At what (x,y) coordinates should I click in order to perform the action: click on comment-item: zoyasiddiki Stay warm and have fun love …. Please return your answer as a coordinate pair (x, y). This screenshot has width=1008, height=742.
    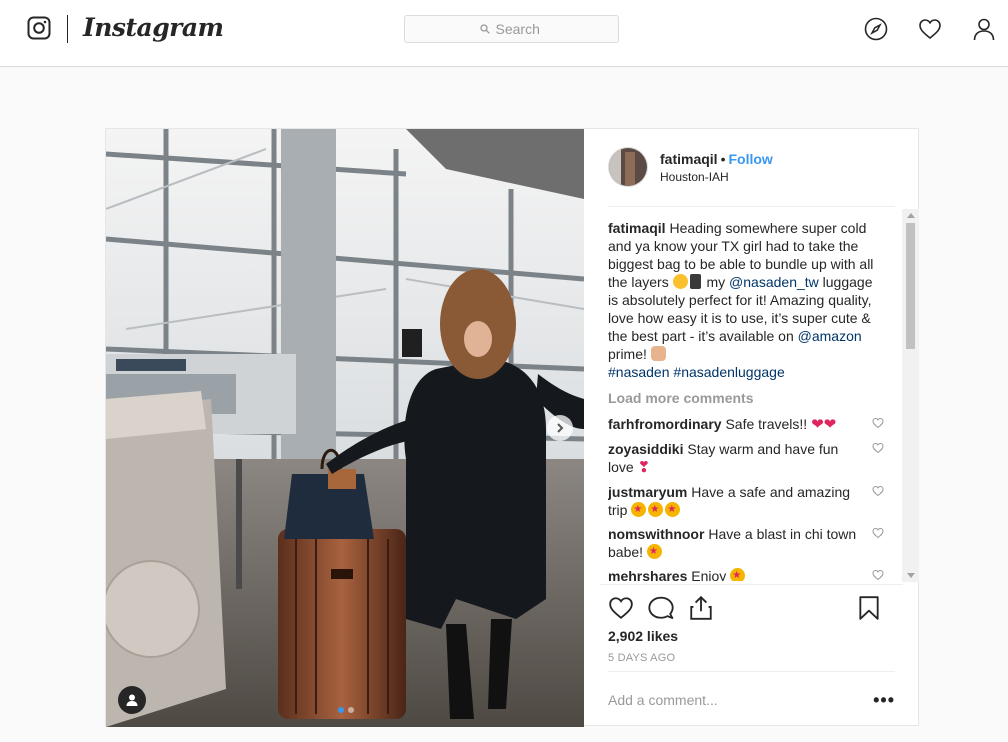
    Looking at the image, I should click on (746, 458).